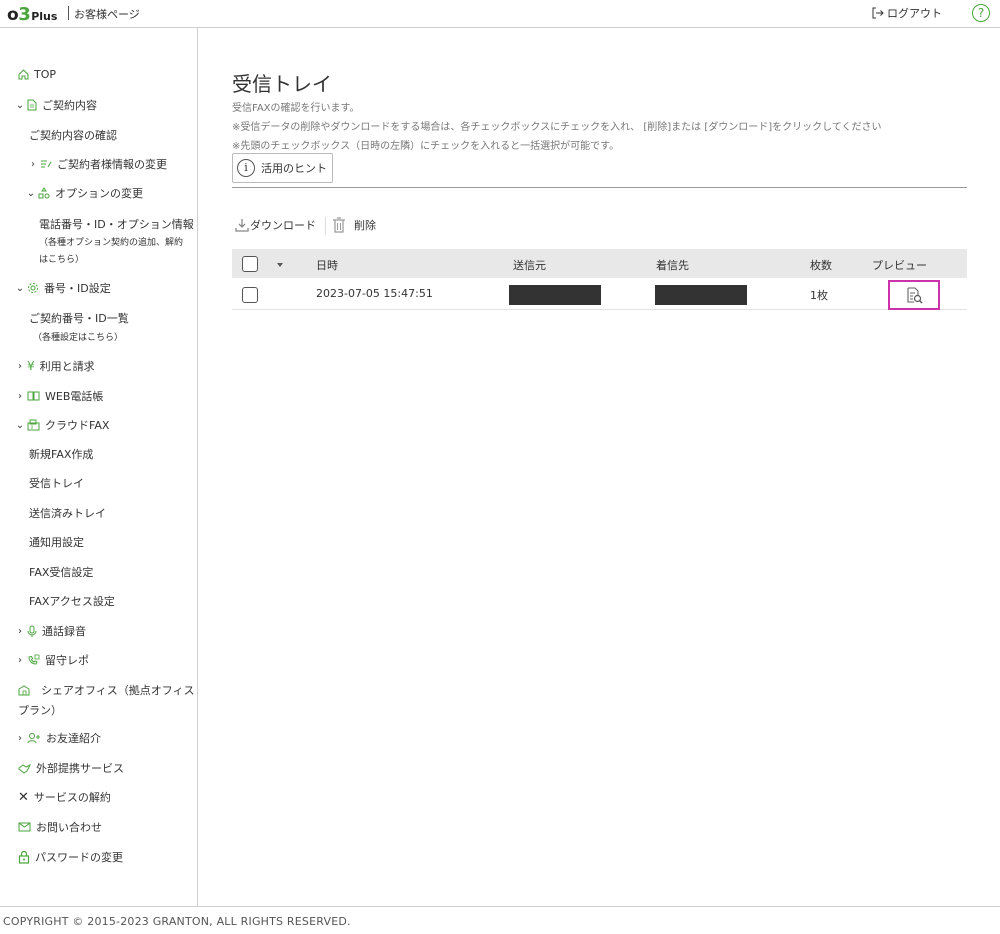 The height and width of the screenshot is (934, 1000). What do you see at coordinates (981, 13) in the screenshot?
I see `help-icon: ?` at bounding box center [981, 13].